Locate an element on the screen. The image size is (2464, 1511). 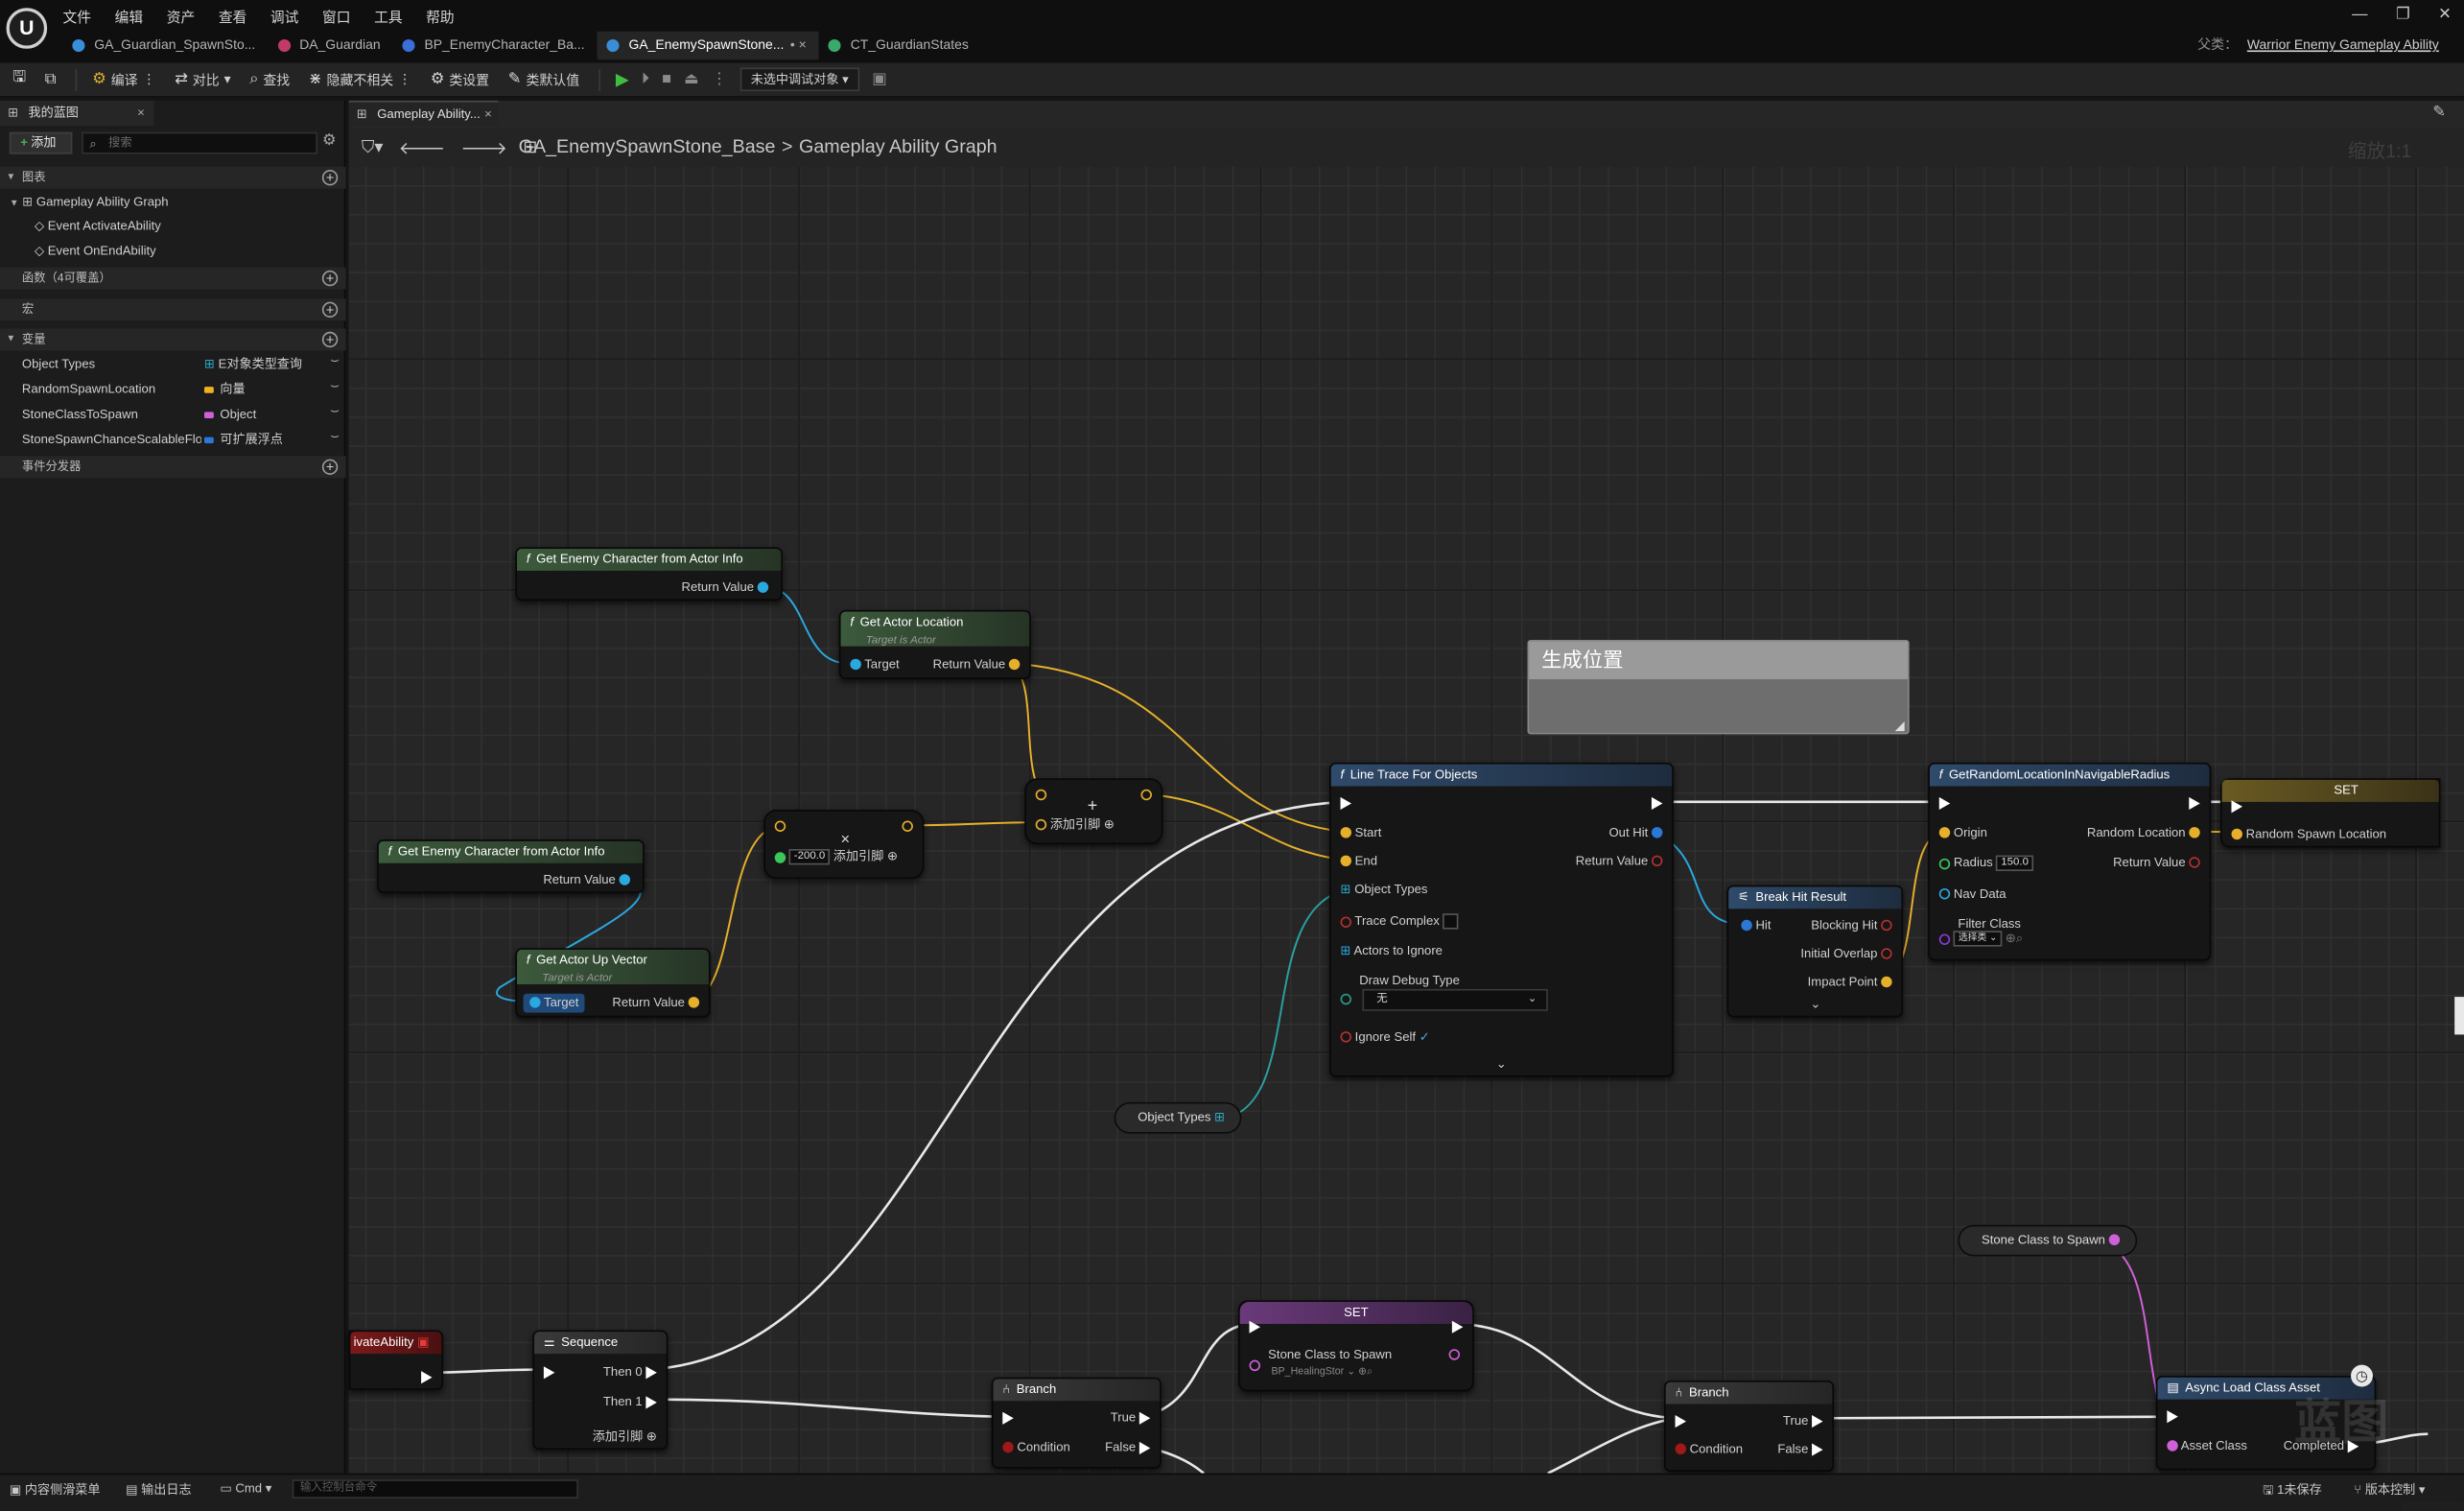
parent-class-link: Warrior Enemy Gameplay Ability is located at coordinates (2343, 44).